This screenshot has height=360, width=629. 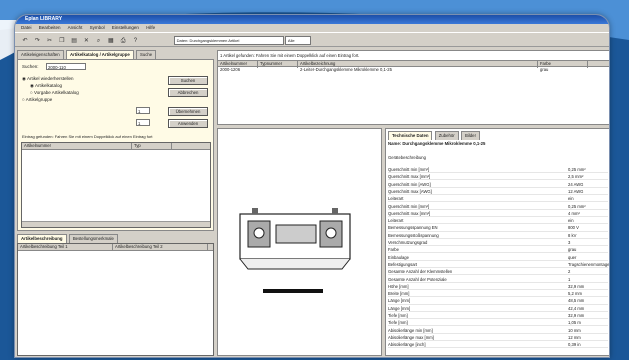 What do you see at coordinates (30, 66) in the screenshot?
I see `search-label: Suchen:` at bounding box center [30, 66].